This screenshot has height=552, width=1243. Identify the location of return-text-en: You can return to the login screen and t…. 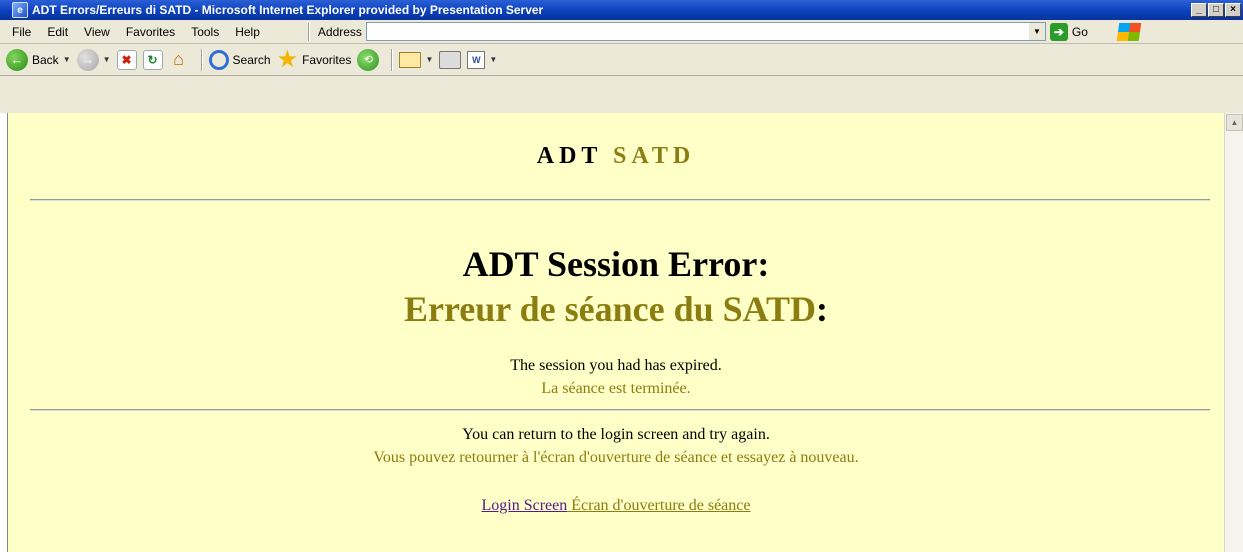
(616, 434).